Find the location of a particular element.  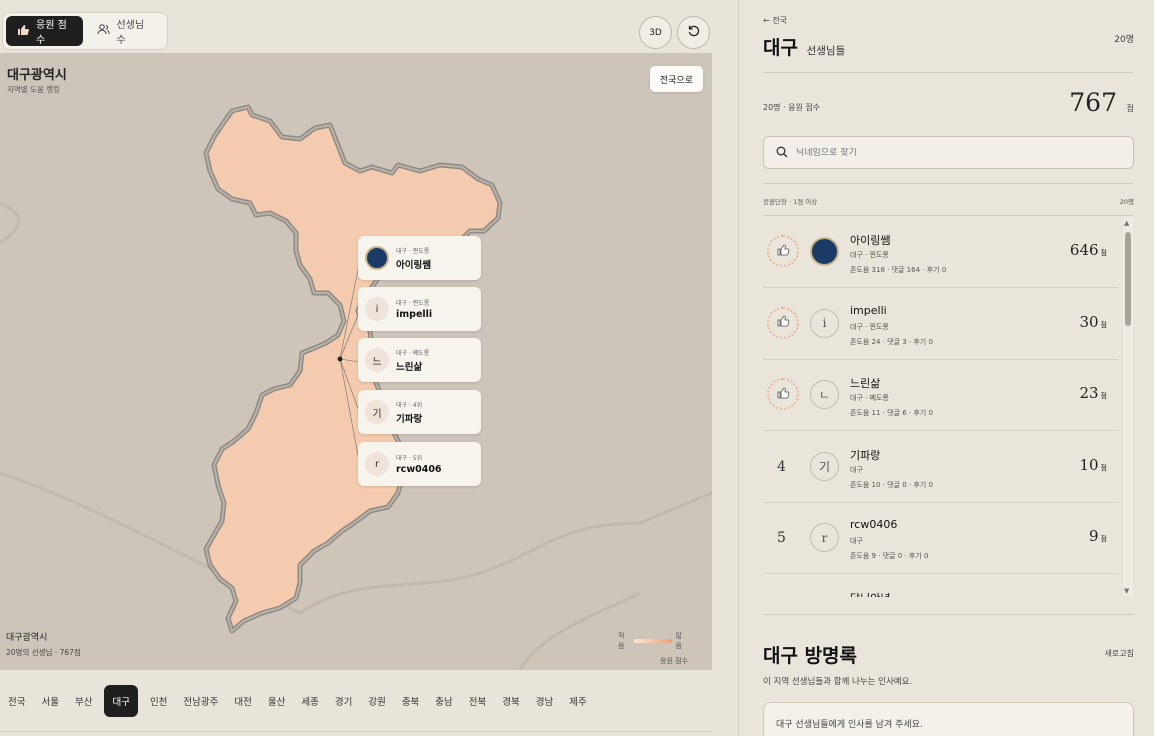

map-title: 대구광역시 is located at coordinates (37, 75).